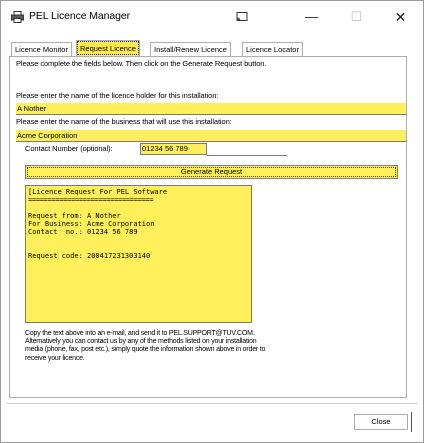 This screenshot has height=443, width=424. What do you see at coordinates (211, 109) in the screenshot?
I see `licence-holder-input: A Nother` at bounding box center [211, 109].